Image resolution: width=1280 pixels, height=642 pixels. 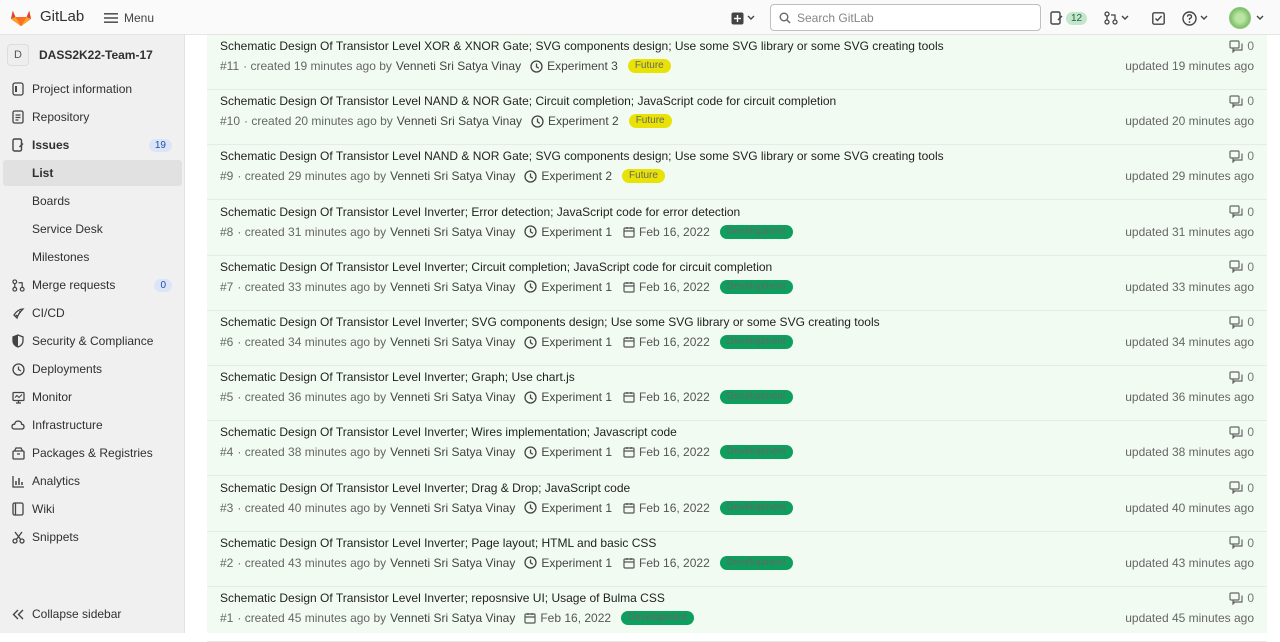 What do you see at coordinates (18, 89) in the screenshot?
I see `info-icon` at bounding box center [18, 89].